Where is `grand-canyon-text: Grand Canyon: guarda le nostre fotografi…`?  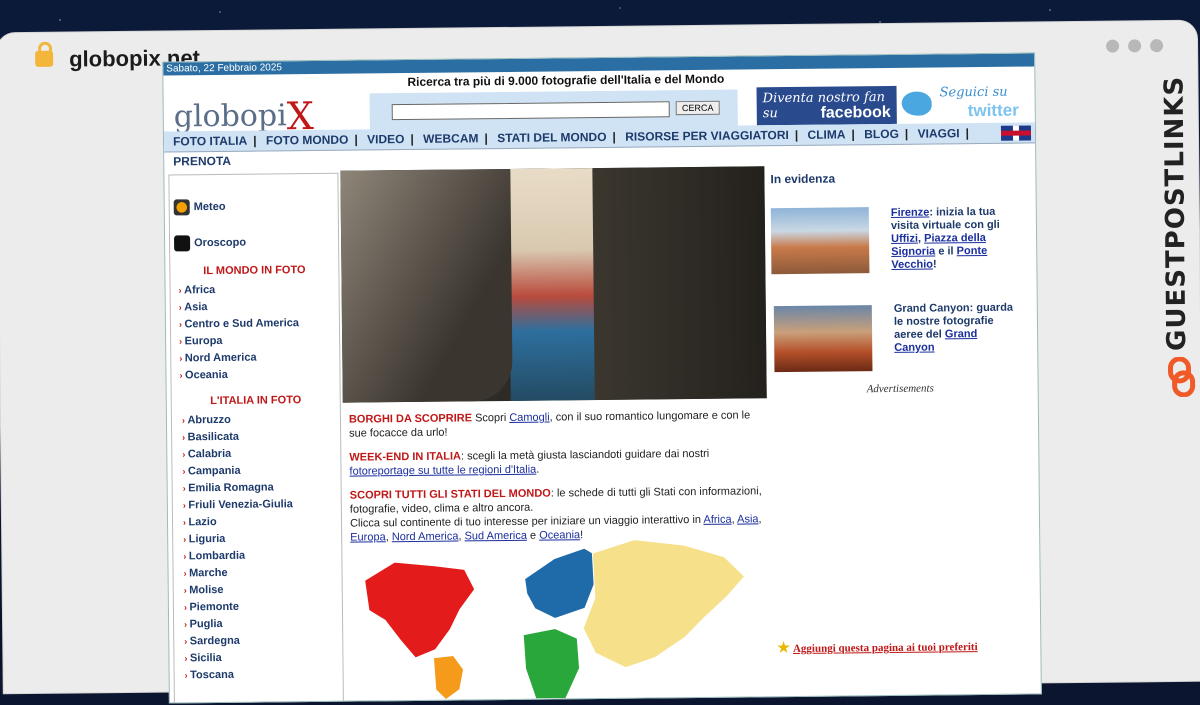
grand-canyon-text: Grand Canyon: guarda le nostre fotografi… is located at coordinates (953, 327).